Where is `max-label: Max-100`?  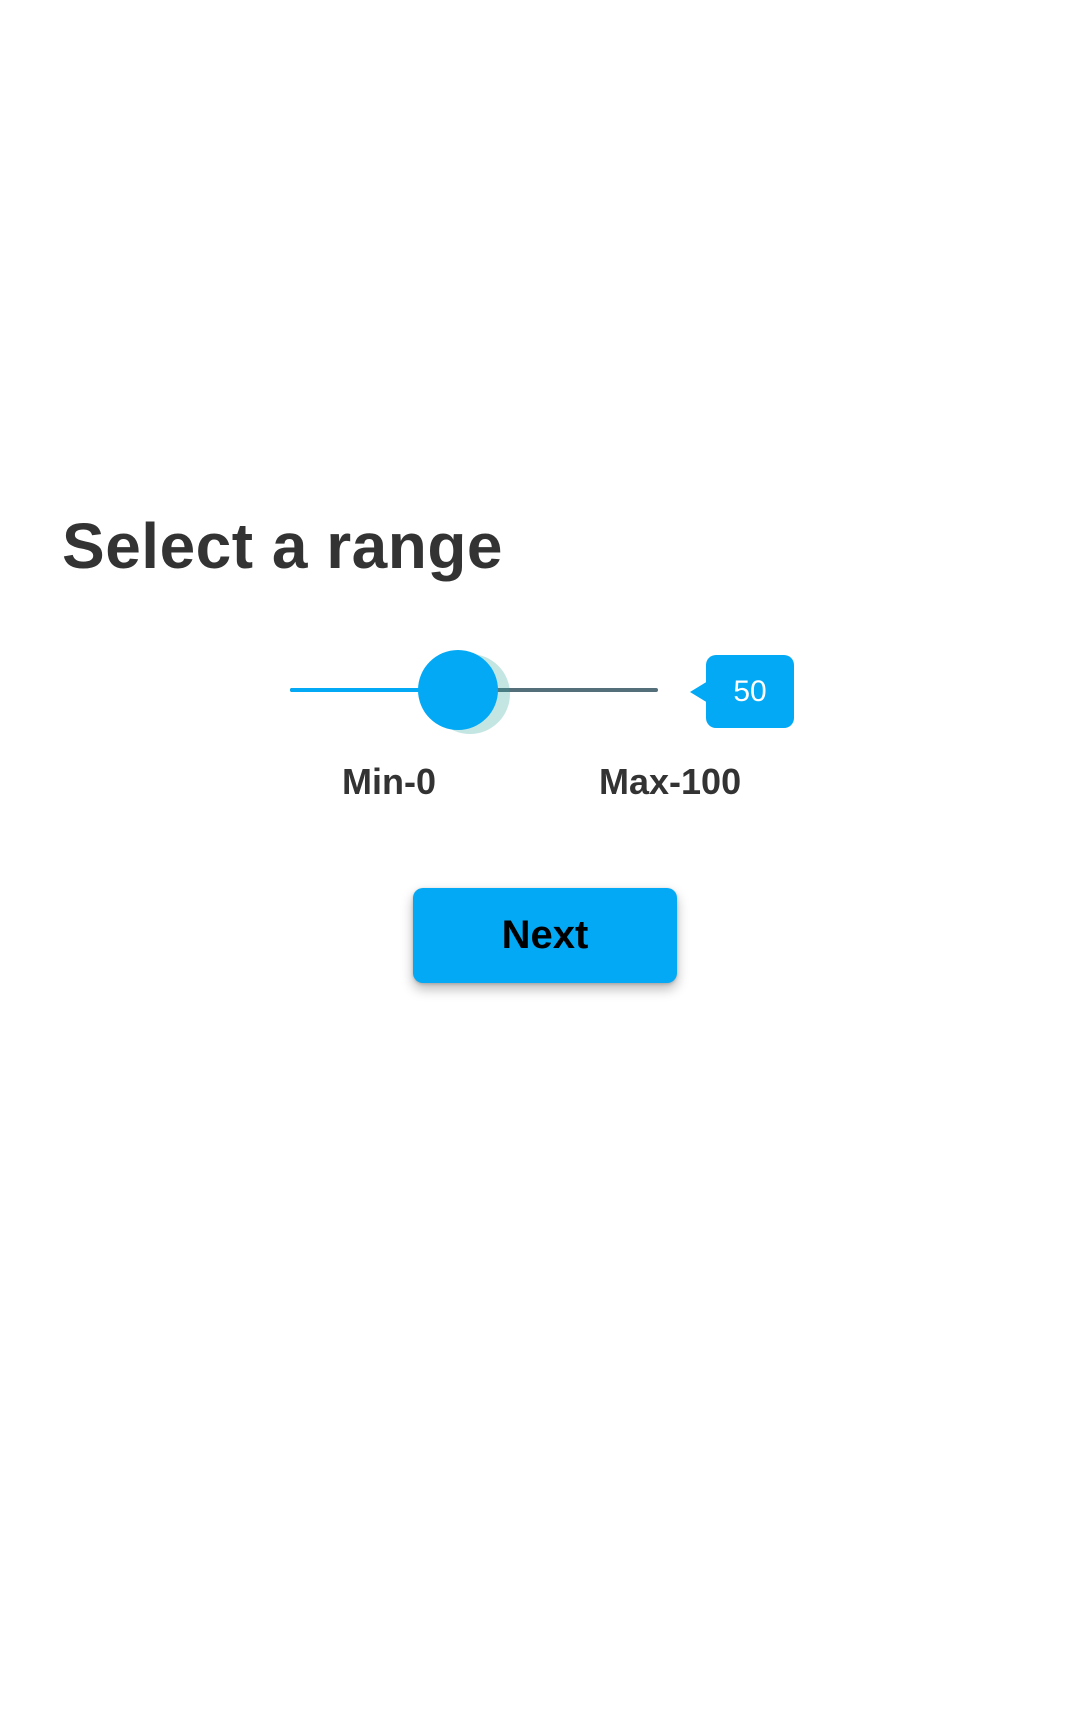 max-label: Max-100 is located at coordinates (670, 781).